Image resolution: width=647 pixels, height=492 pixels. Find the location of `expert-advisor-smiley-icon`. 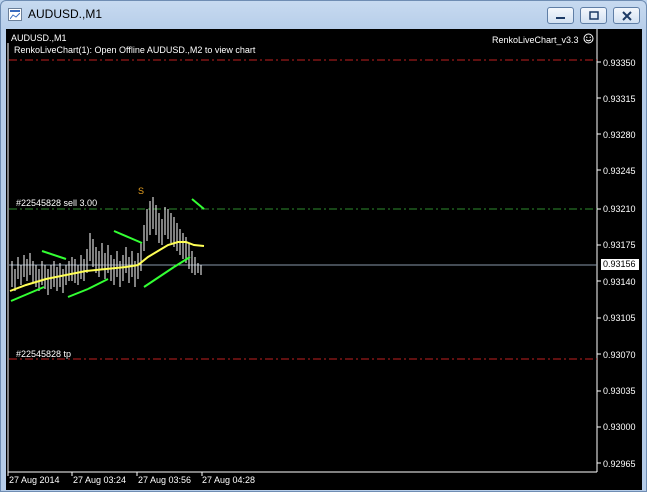

expert-advisor-smiley-icon is located at coordinates (588, 38).